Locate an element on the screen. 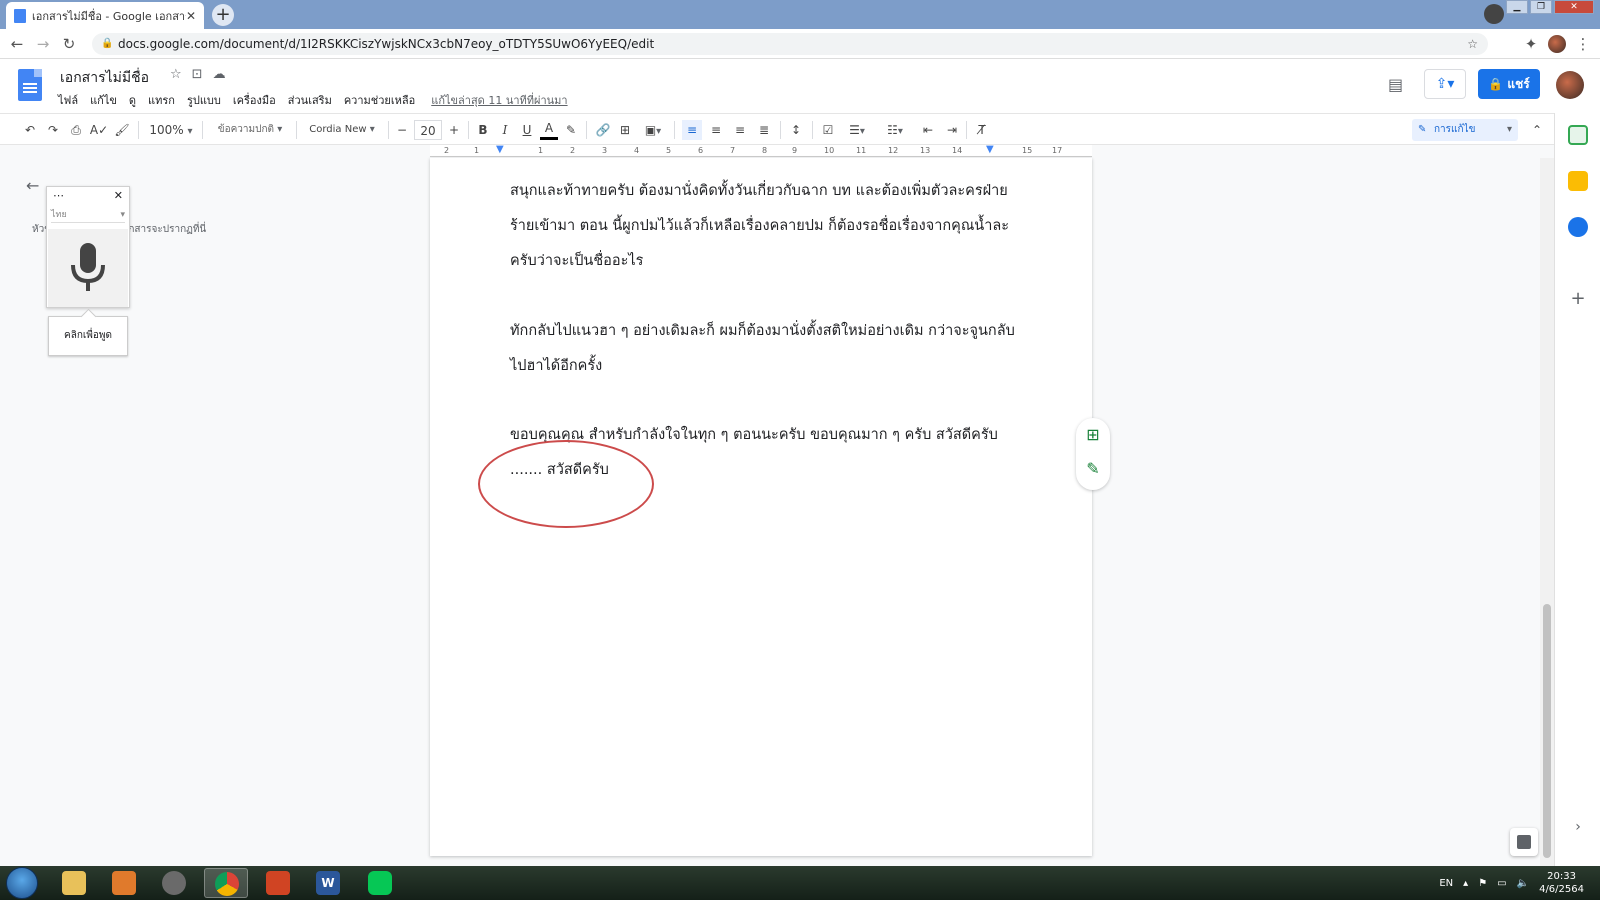  account-avatar is located at coordinates (1570, 85).